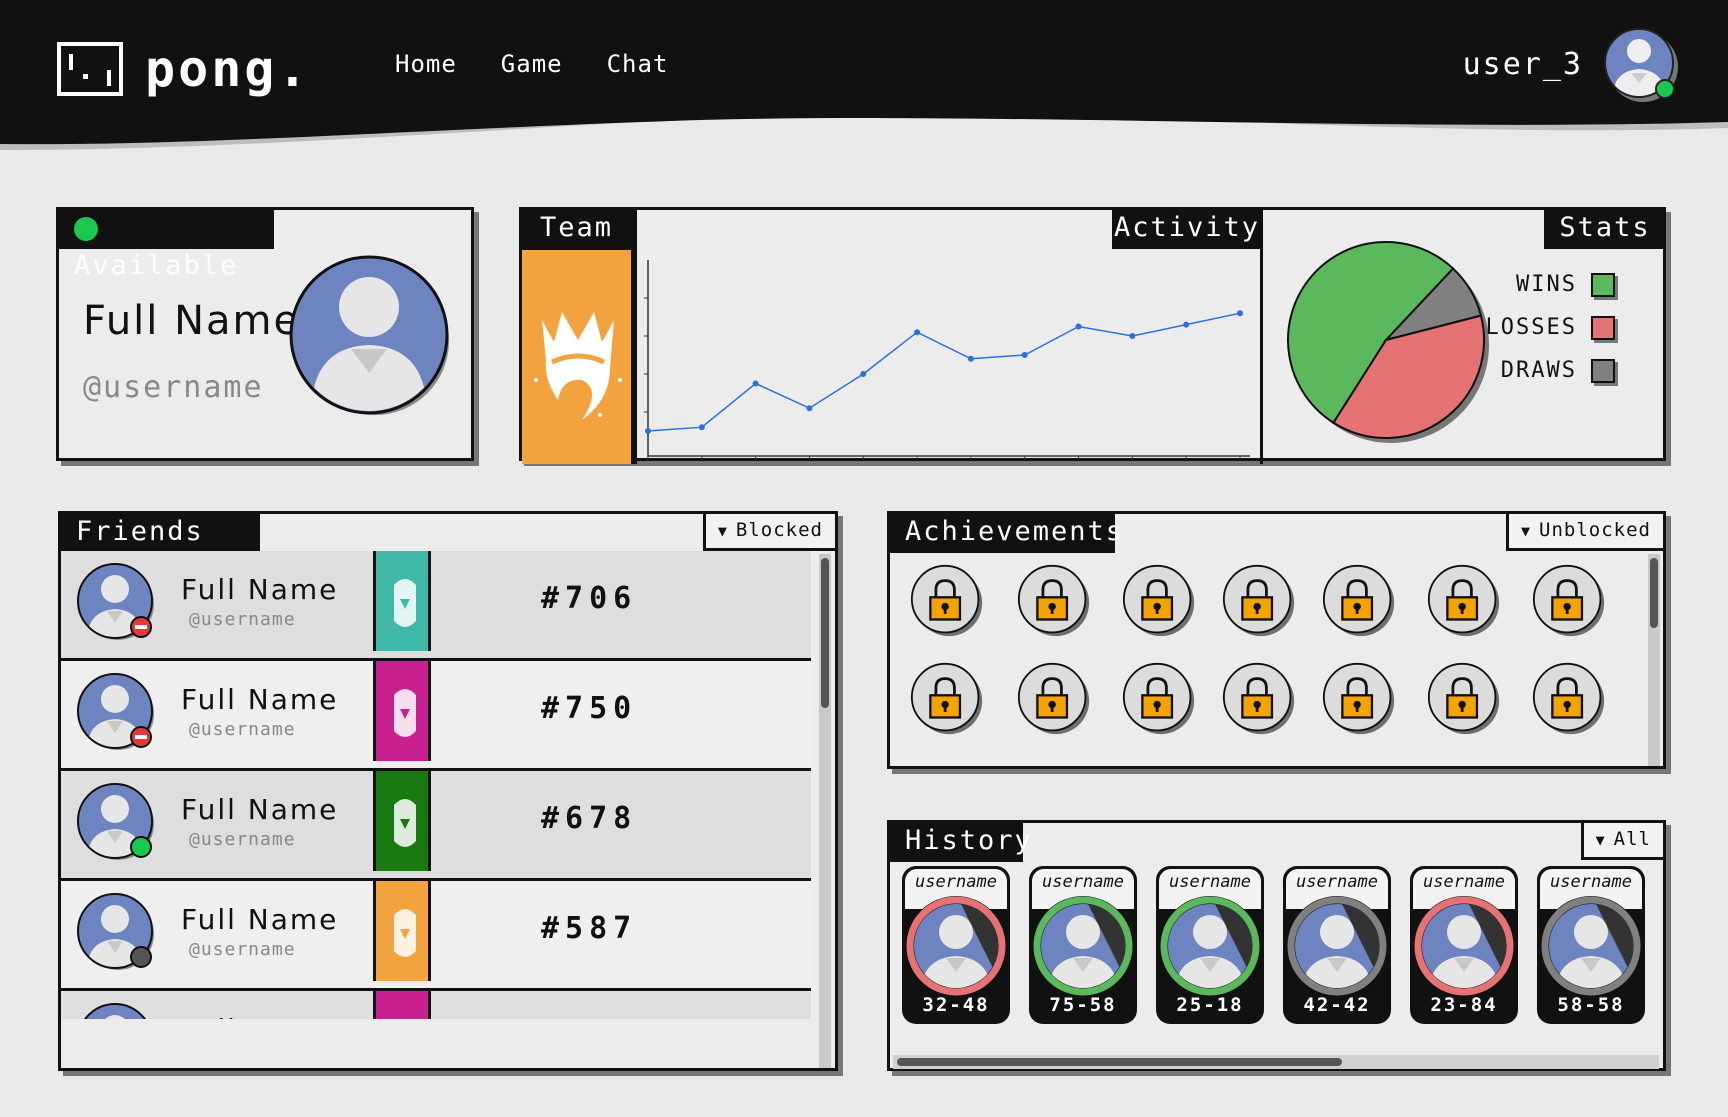  What do you see at coordinates (589, 928) in the screenshot?
I see `friend-rank: #587` at bounding box center [589, 928].